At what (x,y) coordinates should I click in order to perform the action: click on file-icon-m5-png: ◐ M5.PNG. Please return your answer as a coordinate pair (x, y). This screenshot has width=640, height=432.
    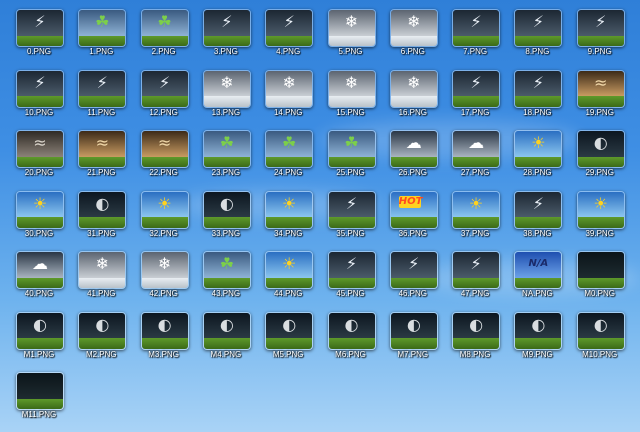
    Looking at the image, I should click on (288, 335).